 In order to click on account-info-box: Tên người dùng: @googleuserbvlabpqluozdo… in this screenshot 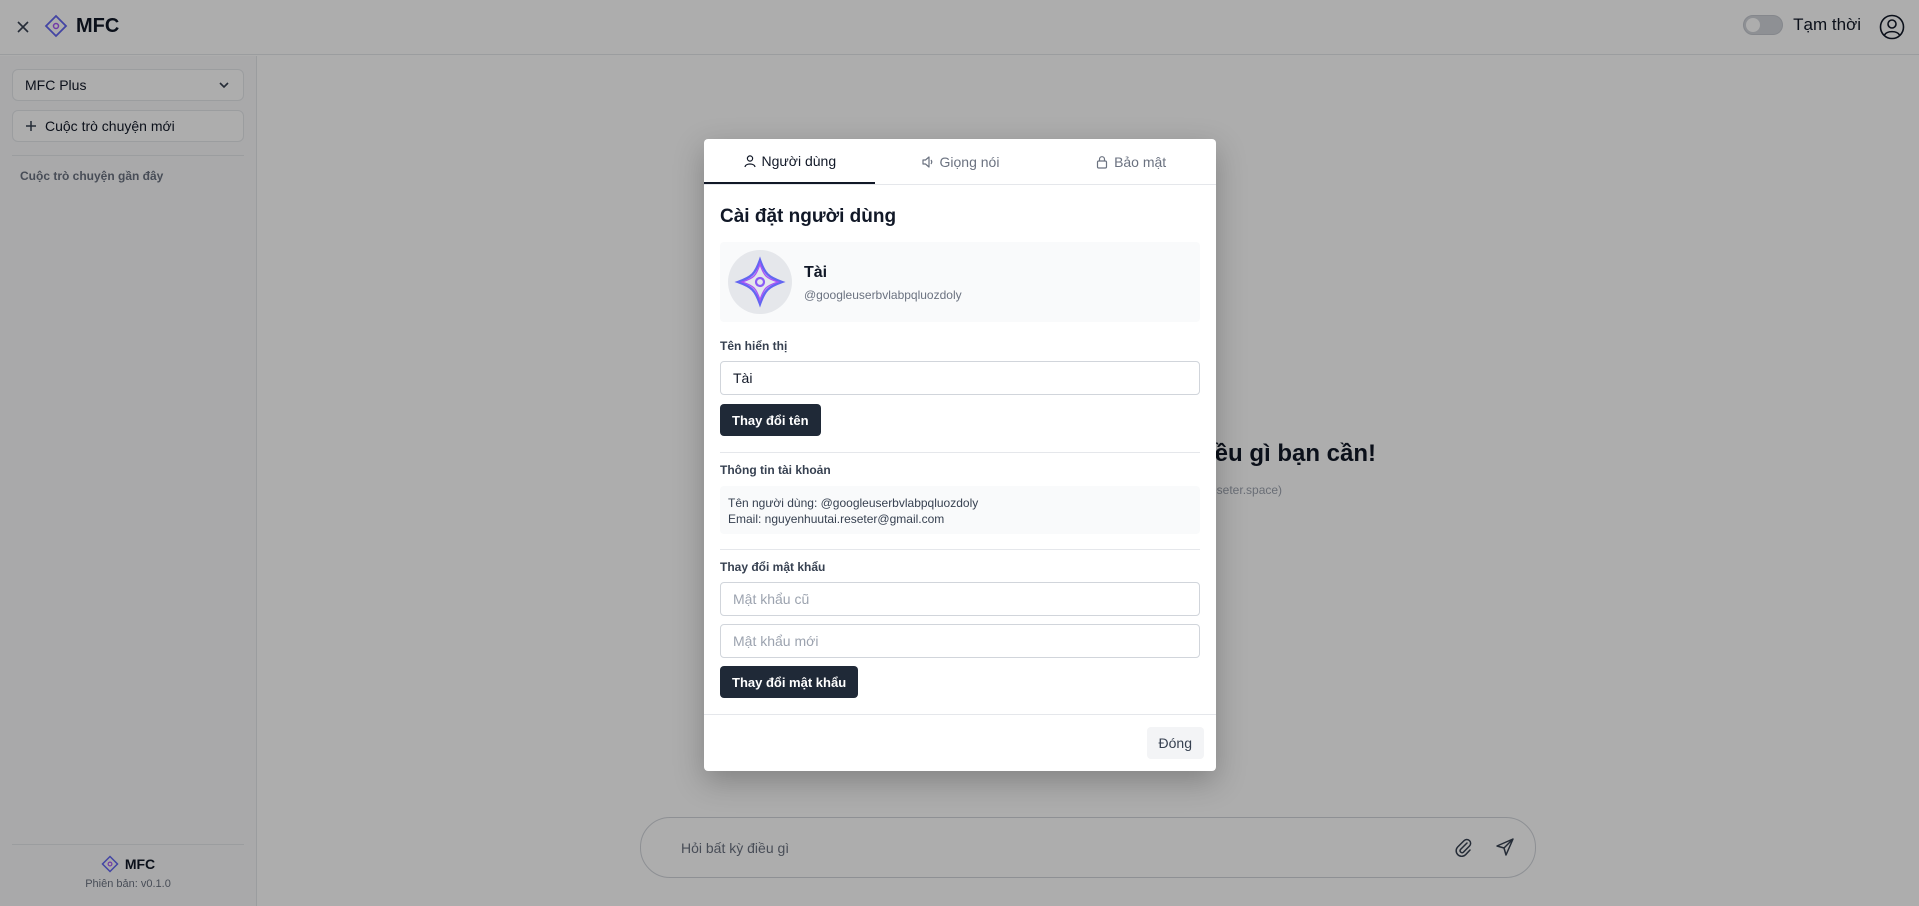, I will do `click(960, 510)`.